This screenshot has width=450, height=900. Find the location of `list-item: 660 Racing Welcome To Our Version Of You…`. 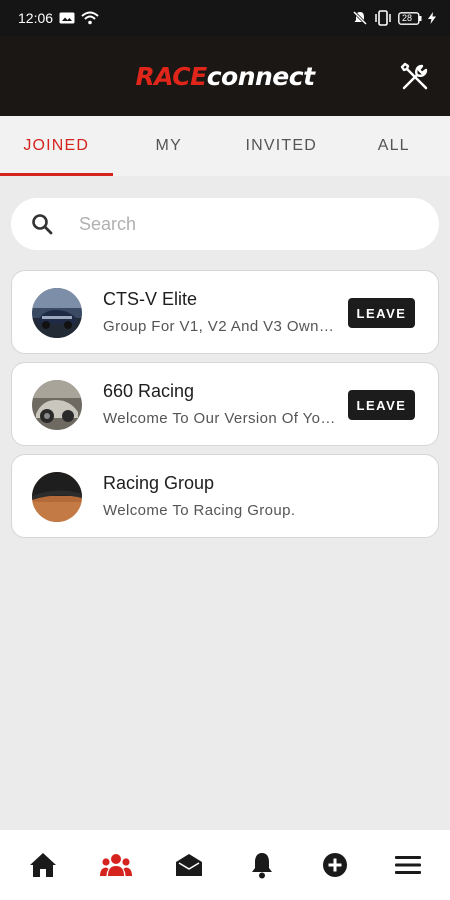

list-item: 660 Racing Welcome To Our Version Of You… is located at coordinates (225, 404).